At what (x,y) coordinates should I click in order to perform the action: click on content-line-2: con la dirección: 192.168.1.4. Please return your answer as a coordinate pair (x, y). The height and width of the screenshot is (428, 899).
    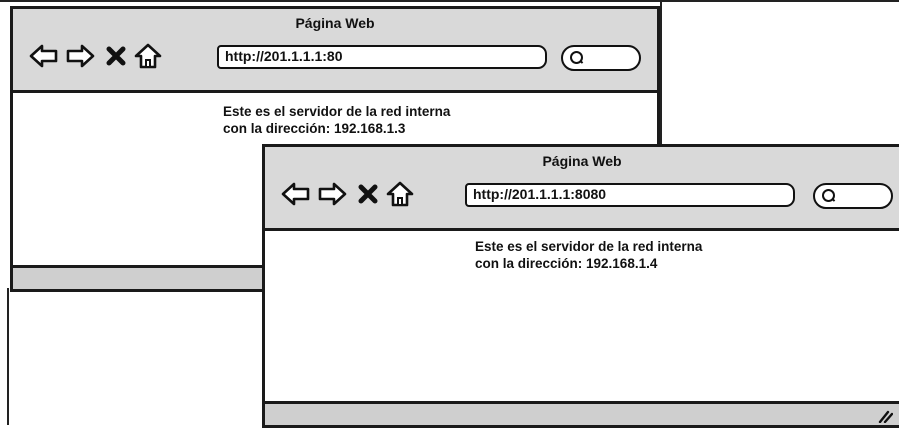
    Looking at the image, I should click on (566, 263).